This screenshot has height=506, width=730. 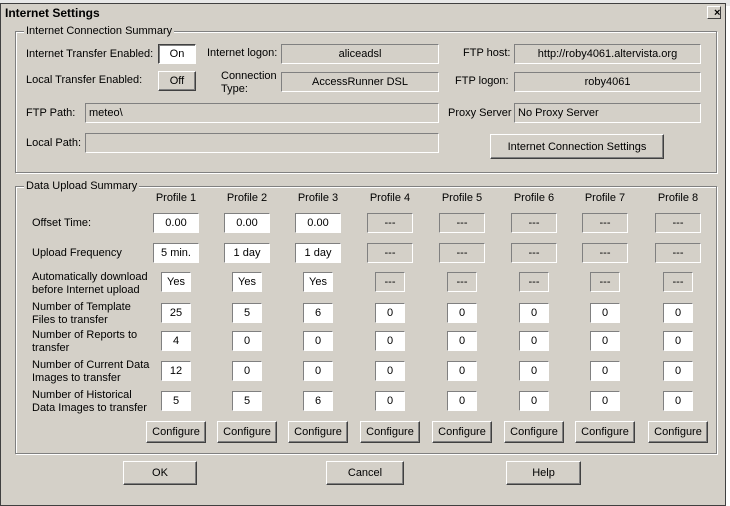 What do you see at coordinates (607, 54) in the screenshot?
I see `ftp-host-field: http://roby4061.altervista.org` at bounding box center [607, 54].